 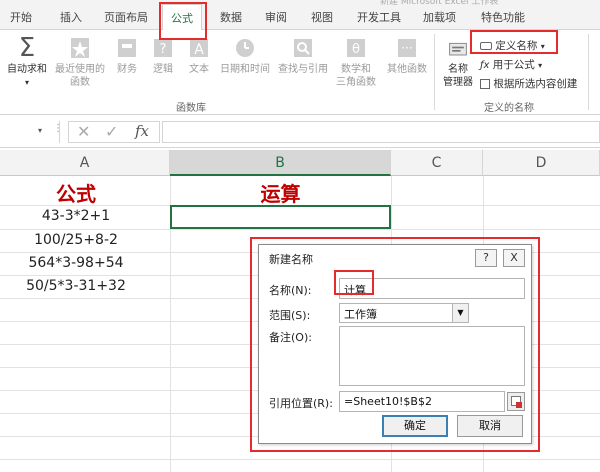 What do you see at coordinates (183, 21) in the screenshot?
I see `highlight-formulas-tab` at bounding box center [183, 21].